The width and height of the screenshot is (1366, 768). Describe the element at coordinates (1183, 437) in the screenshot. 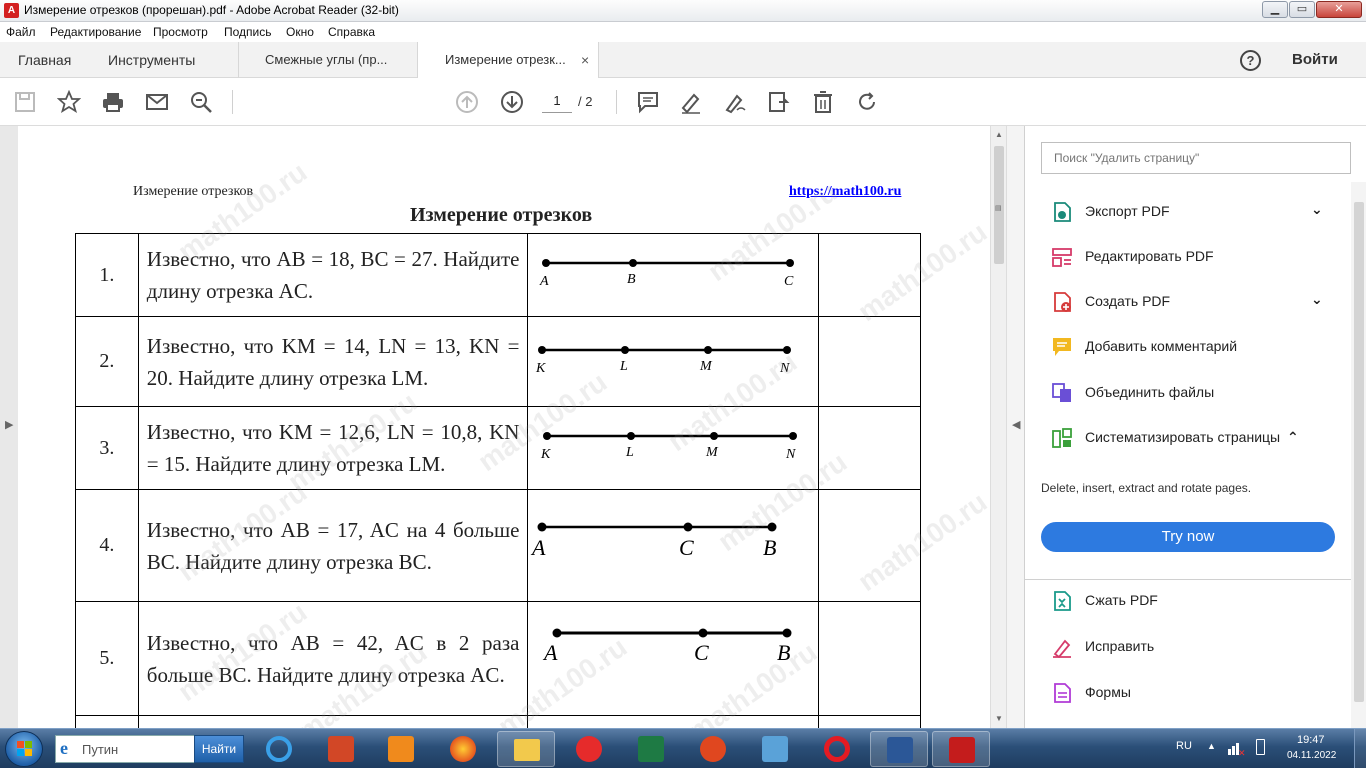

I see `panel-item-label: Систематизировать страницы` at that location.